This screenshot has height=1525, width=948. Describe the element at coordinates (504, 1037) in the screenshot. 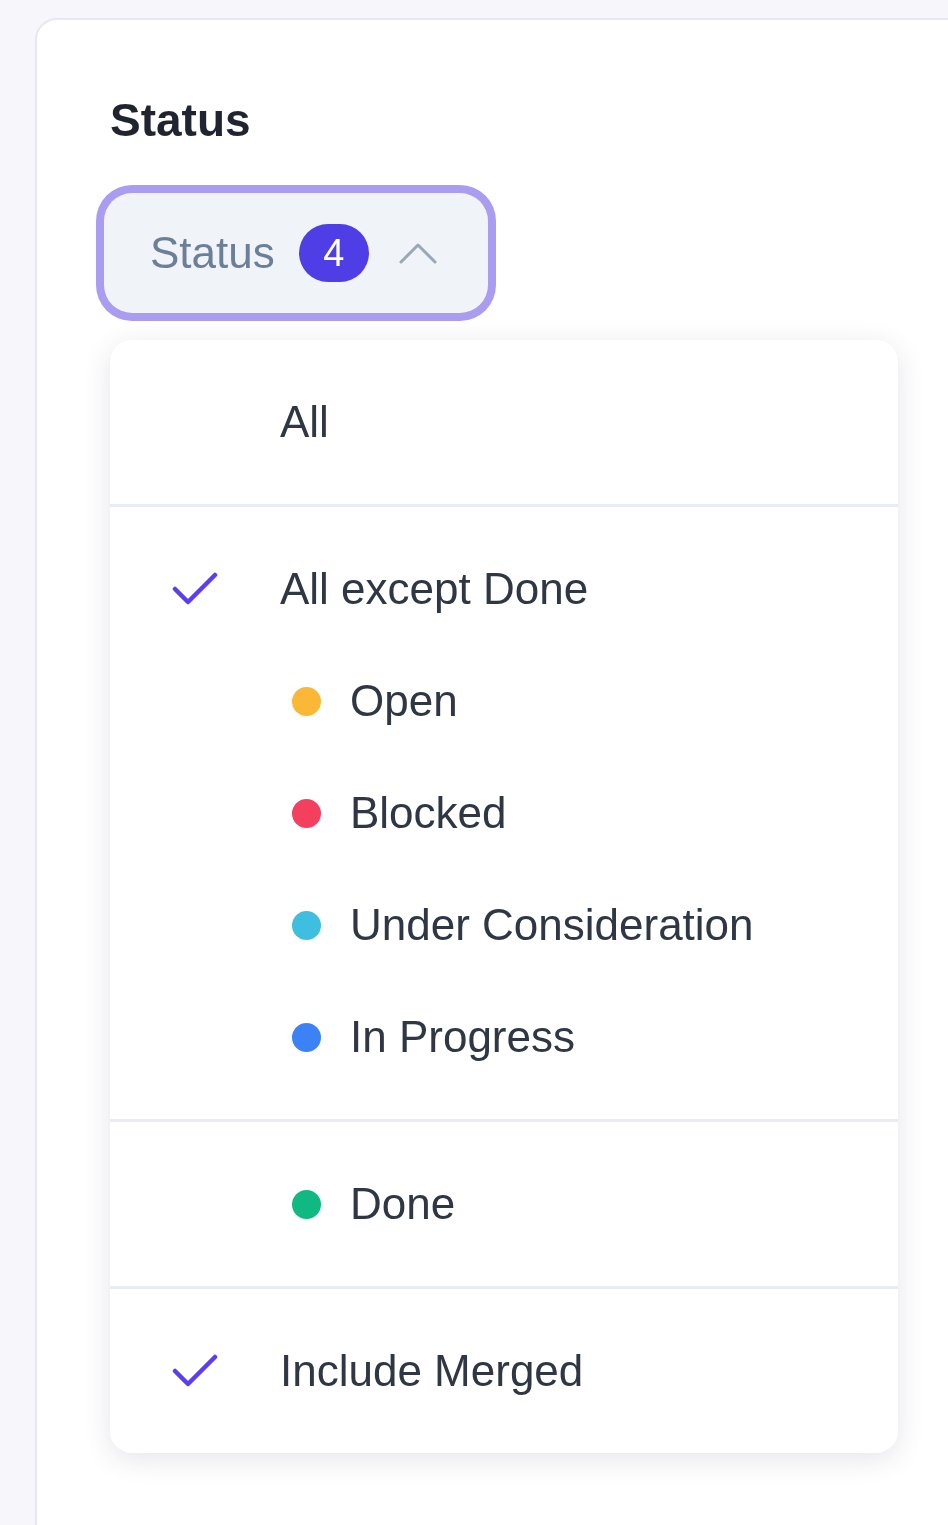

I see `status-option: In Progress` at that location.